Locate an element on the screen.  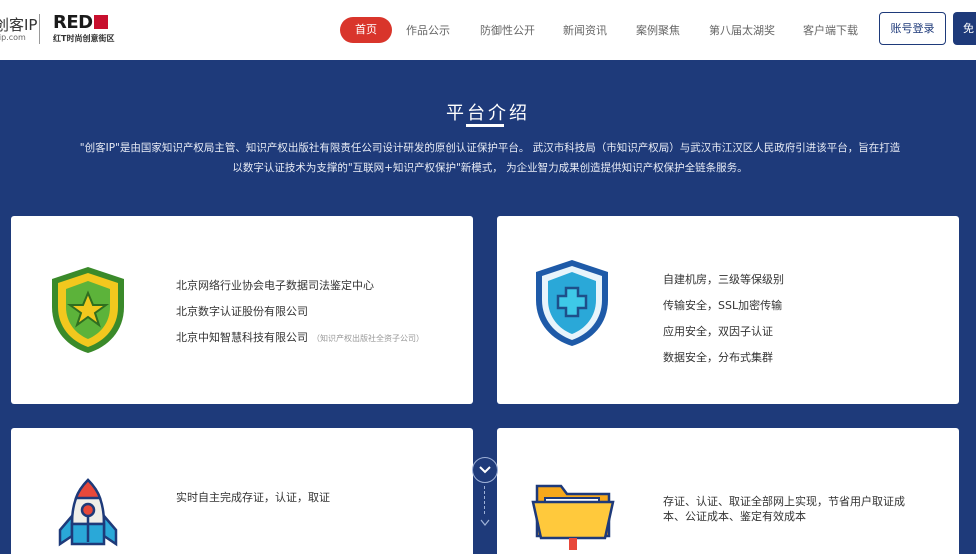
red-t-logo: RED is located at coordinates (80, 22).